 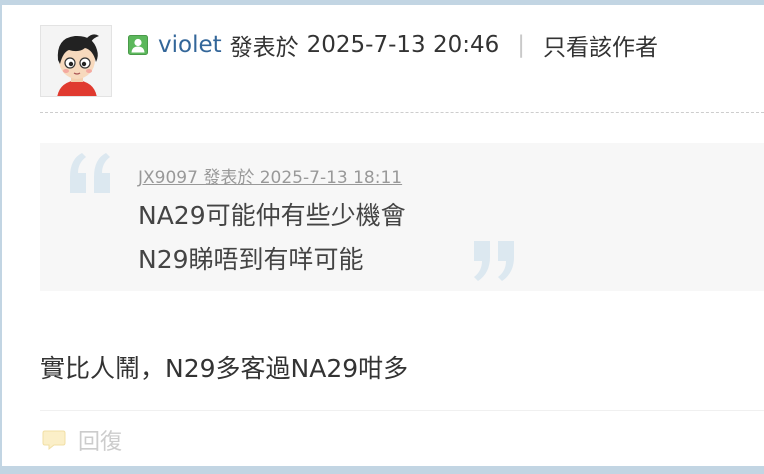 I want to click on close-quote-icon, so click(x=494, y=261).